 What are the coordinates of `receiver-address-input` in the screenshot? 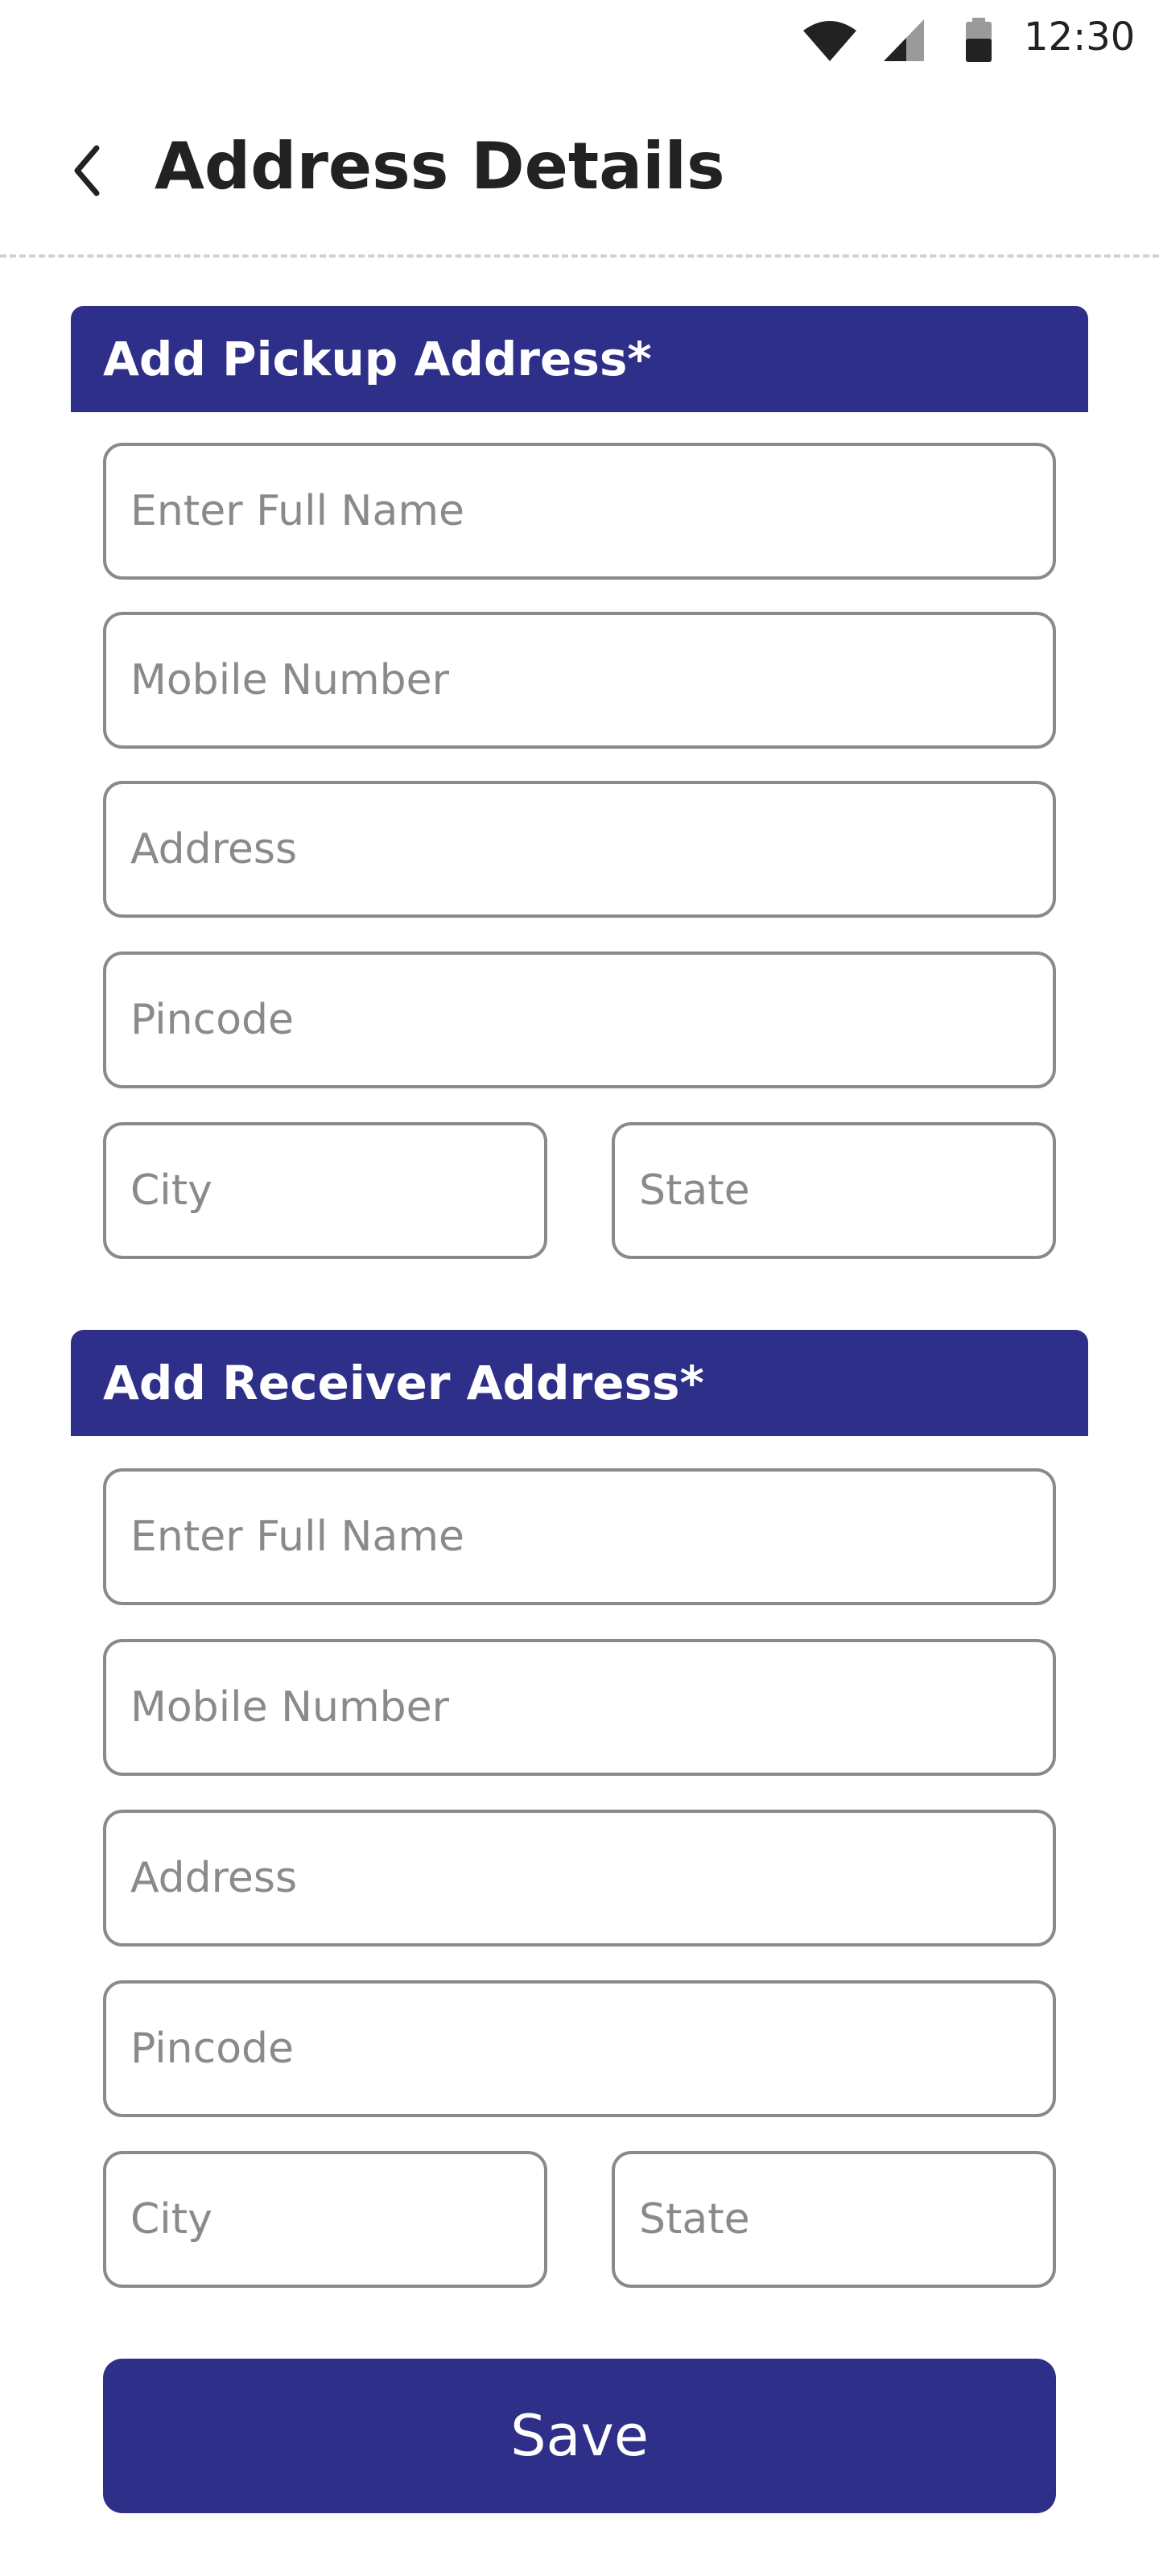 It's located at (579, 1878).